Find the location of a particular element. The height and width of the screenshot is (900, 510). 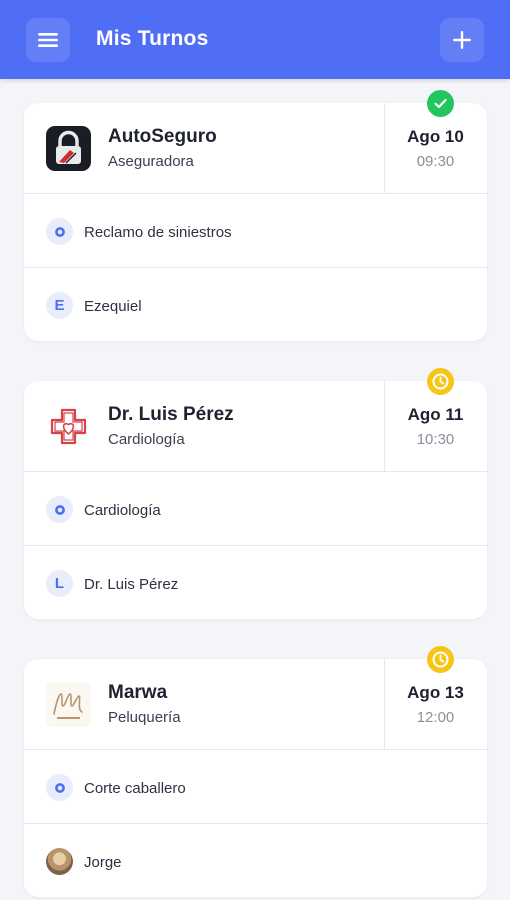

service-name: Corte caballero is located at coordinates (135, 788).